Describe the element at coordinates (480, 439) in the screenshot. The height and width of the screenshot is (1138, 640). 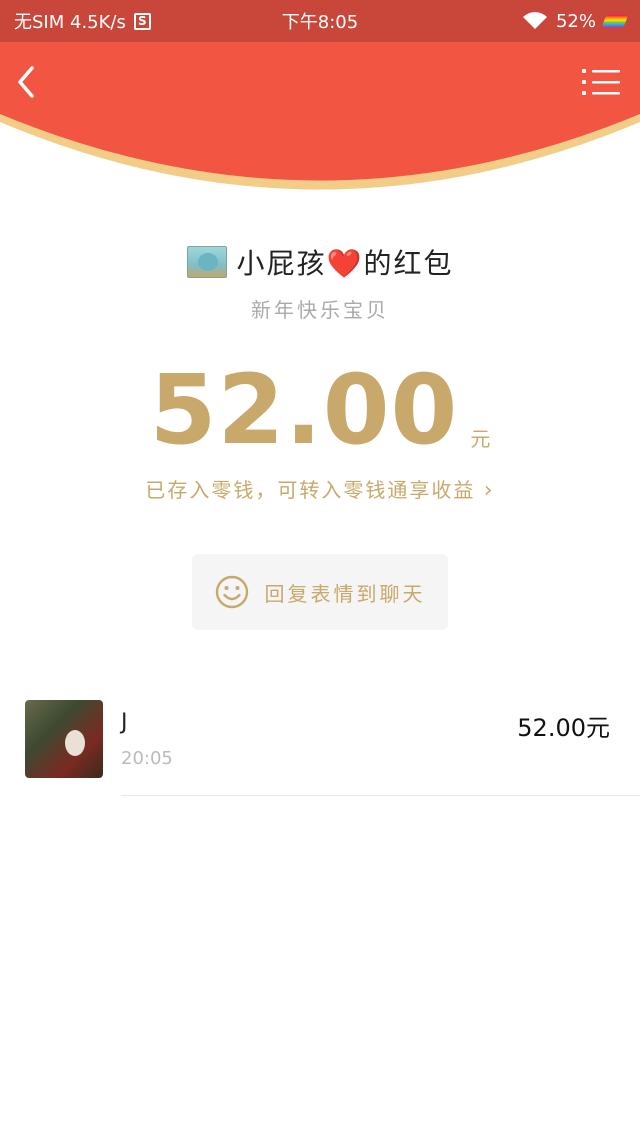
I see `amount-unit: 元` at that location.